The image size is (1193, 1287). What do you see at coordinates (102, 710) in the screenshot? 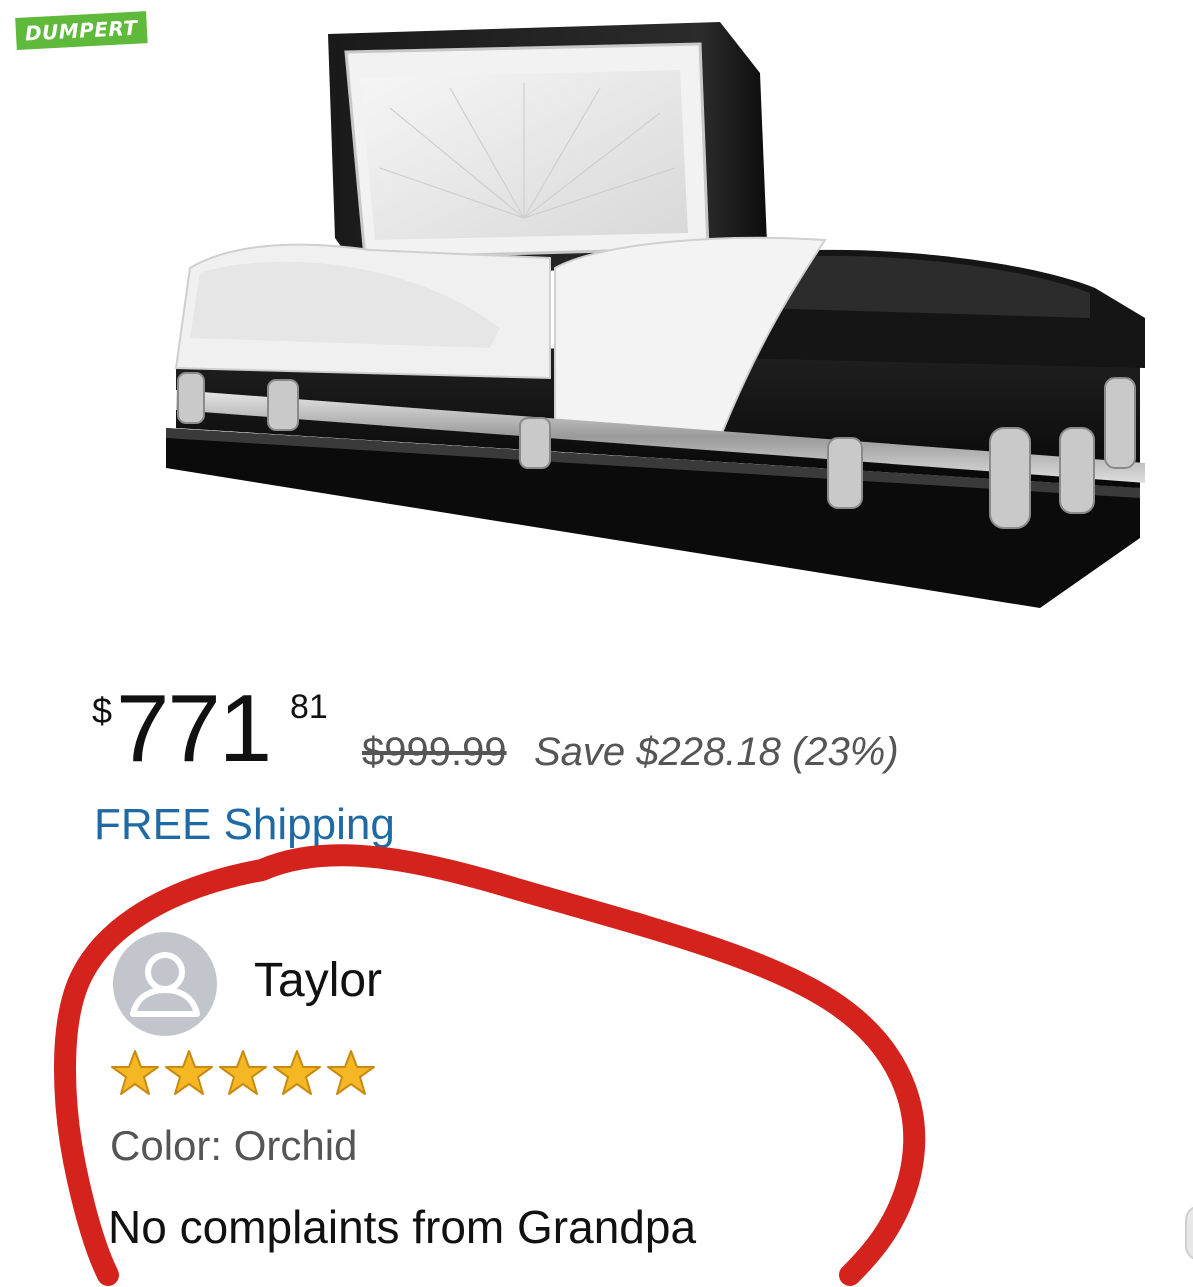
I see `price-currency: $` at bounding box center [102, 710].